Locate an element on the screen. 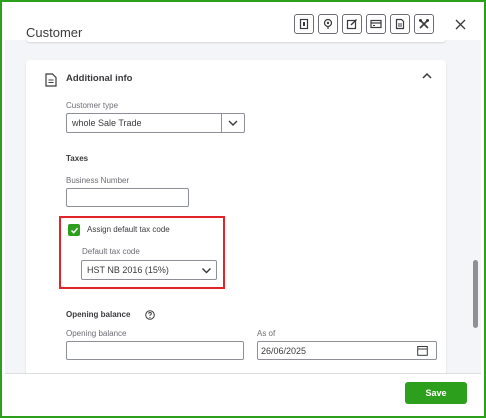  checkmark-icon is located at coordinates (74, 230).